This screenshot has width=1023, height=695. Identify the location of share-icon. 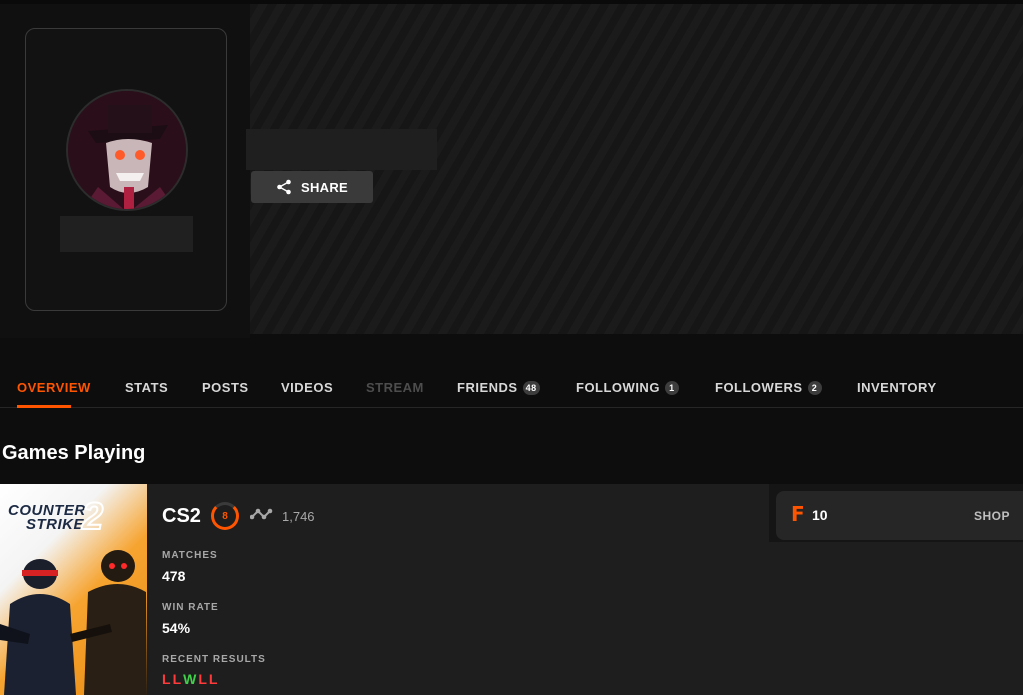
(284, 187).